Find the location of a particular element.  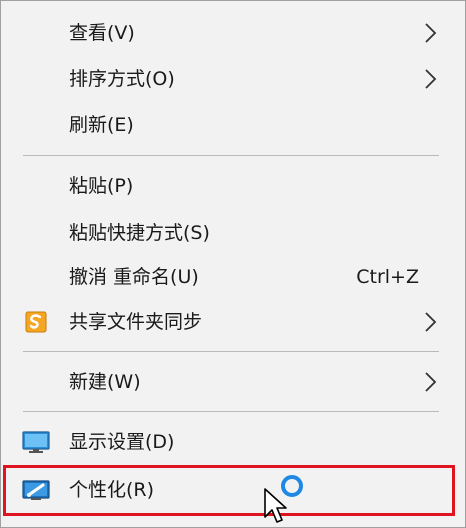

menu-item-sort-by: 排序方式(O) is located at coordinates (233, 79).